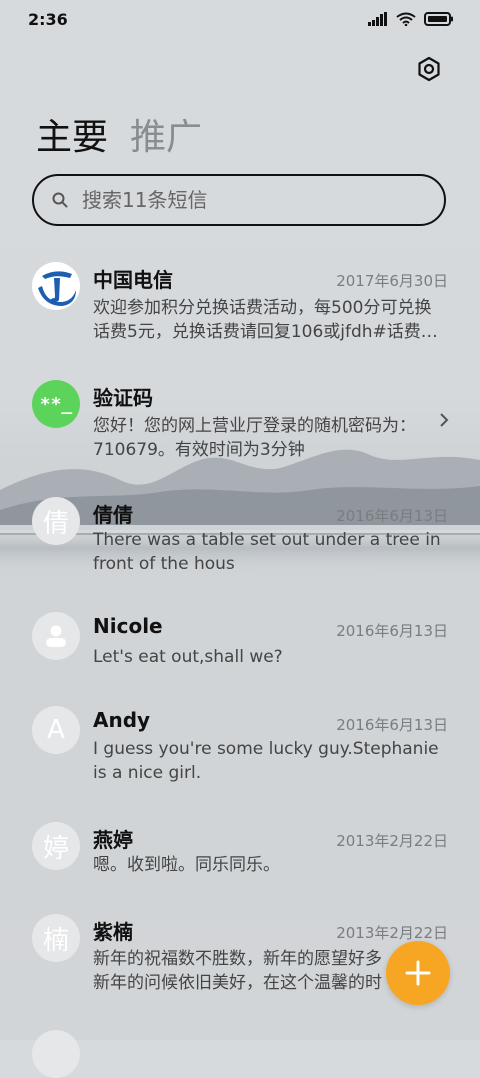 The width and height of the screenshot is (480, 1078). Describe the element at coordinates (113, 515) in the screenshot. I see `conversation-name: 倩倩` at that location.